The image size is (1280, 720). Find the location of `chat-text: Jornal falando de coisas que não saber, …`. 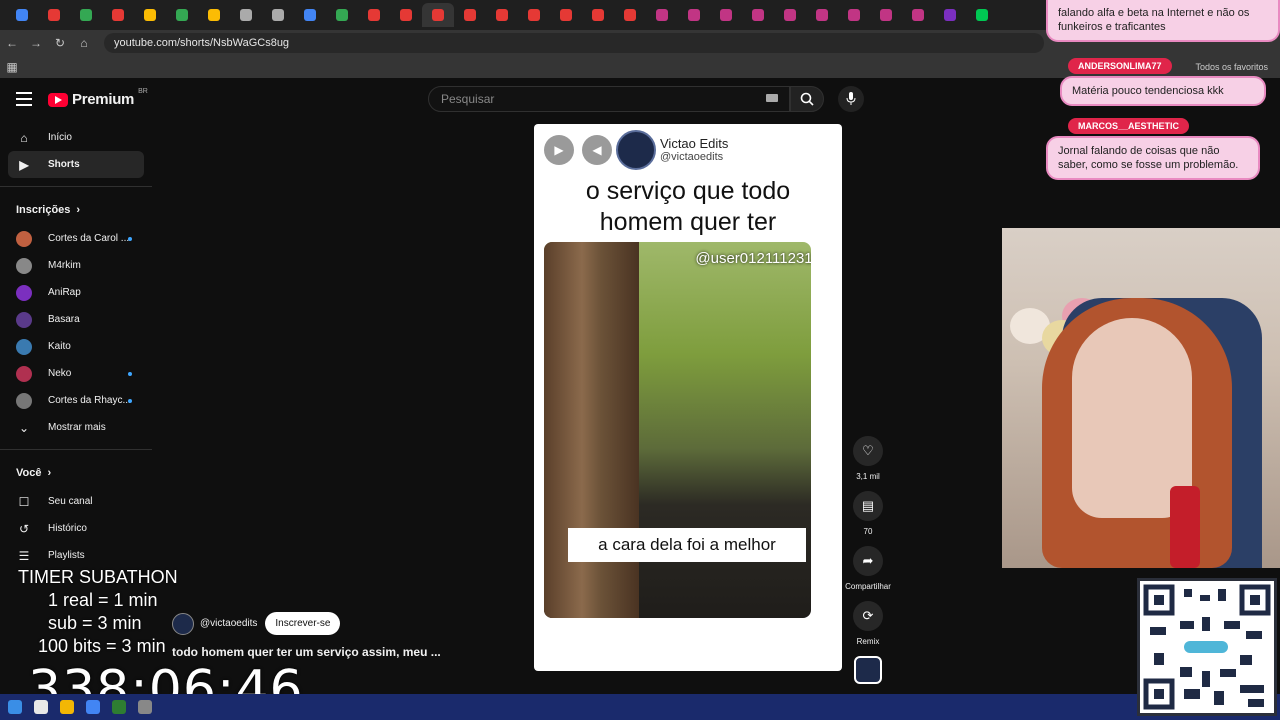

chat-text: Jornal falando de coisas que não saber, … is located at coordinates (1148, 158).